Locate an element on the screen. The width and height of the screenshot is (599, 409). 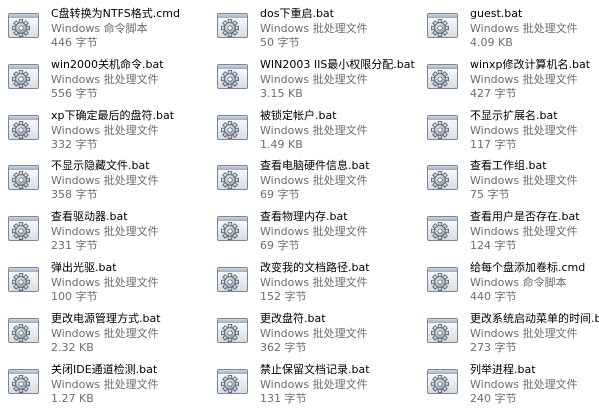
file-size: 4.09 KB is located at coordinates (491, 42).